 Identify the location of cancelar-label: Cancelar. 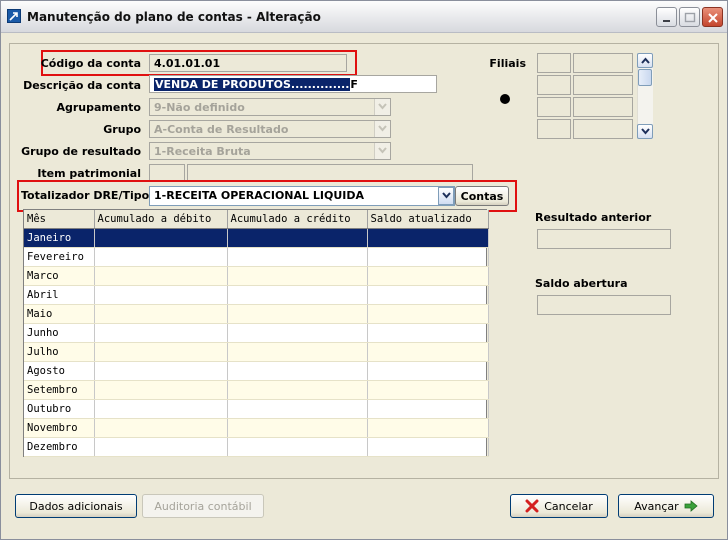
(568, 506).